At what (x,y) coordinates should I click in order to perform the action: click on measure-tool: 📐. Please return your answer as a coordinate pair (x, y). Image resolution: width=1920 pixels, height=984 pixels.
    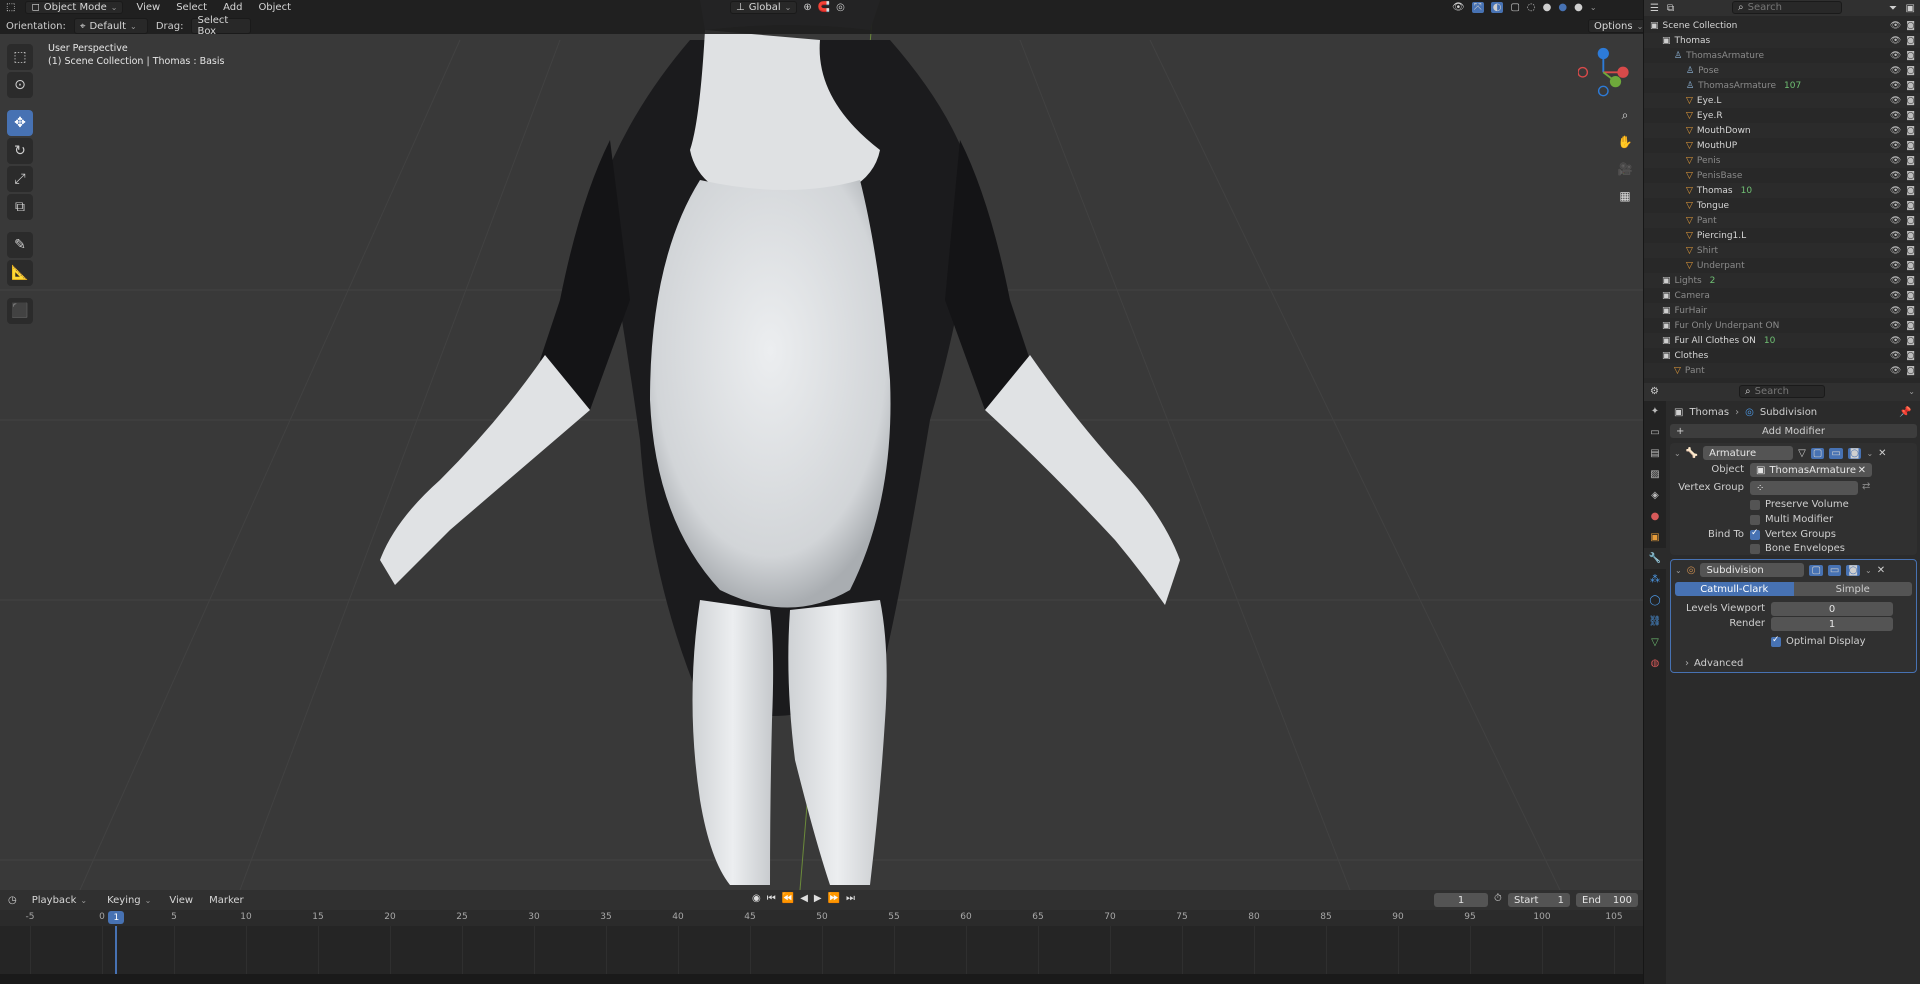
    Looking at the image, I should click on (20, 273).